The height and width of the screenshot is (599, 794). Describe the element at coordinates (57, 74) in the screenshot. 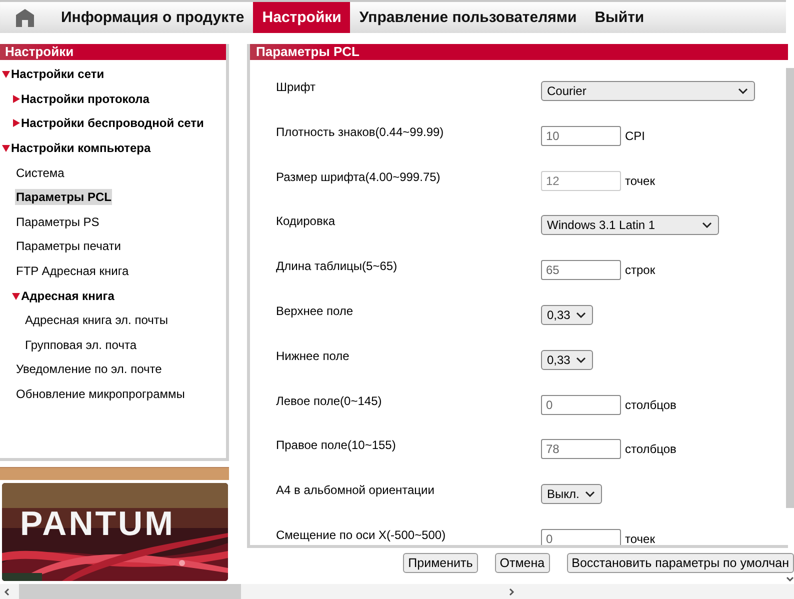

I see `tree-item-label: Настройки сети` at that location.